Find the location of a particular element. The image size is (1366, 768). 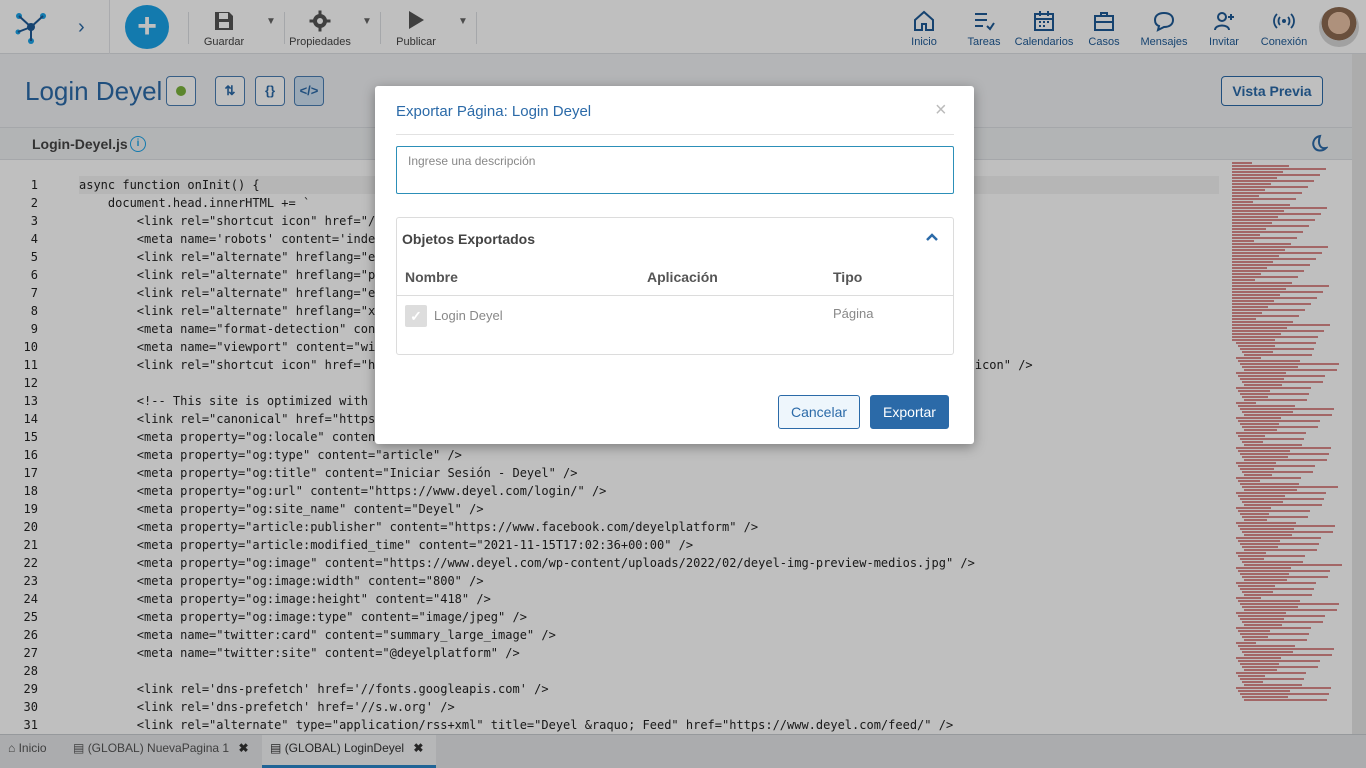

dialog-title: Exportar Página: Login Deyel is located at coordinates (494, 111).